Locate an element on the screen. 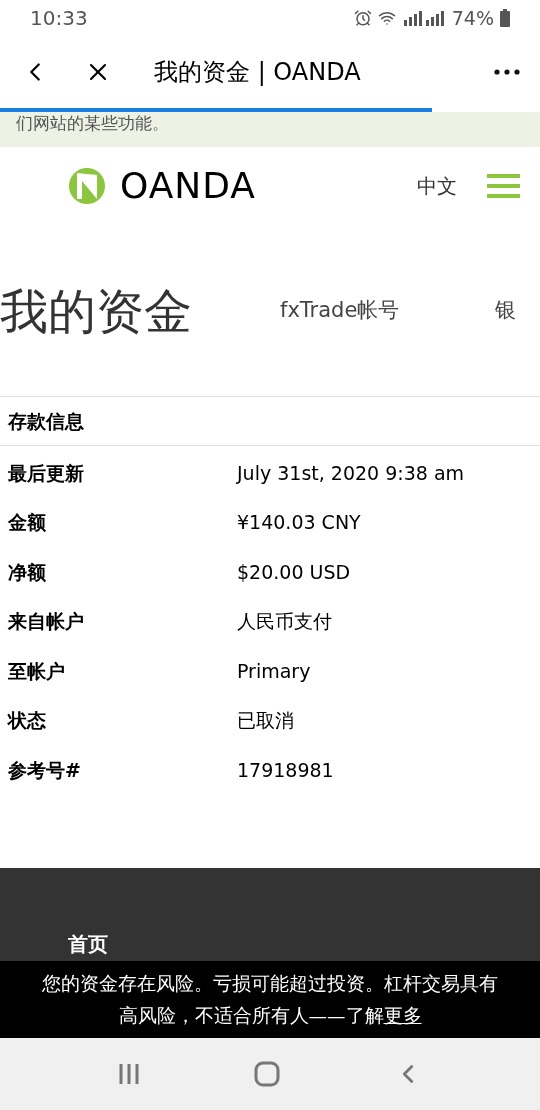  learn-more-link: 更多 is located at coordinates (402, 1015).